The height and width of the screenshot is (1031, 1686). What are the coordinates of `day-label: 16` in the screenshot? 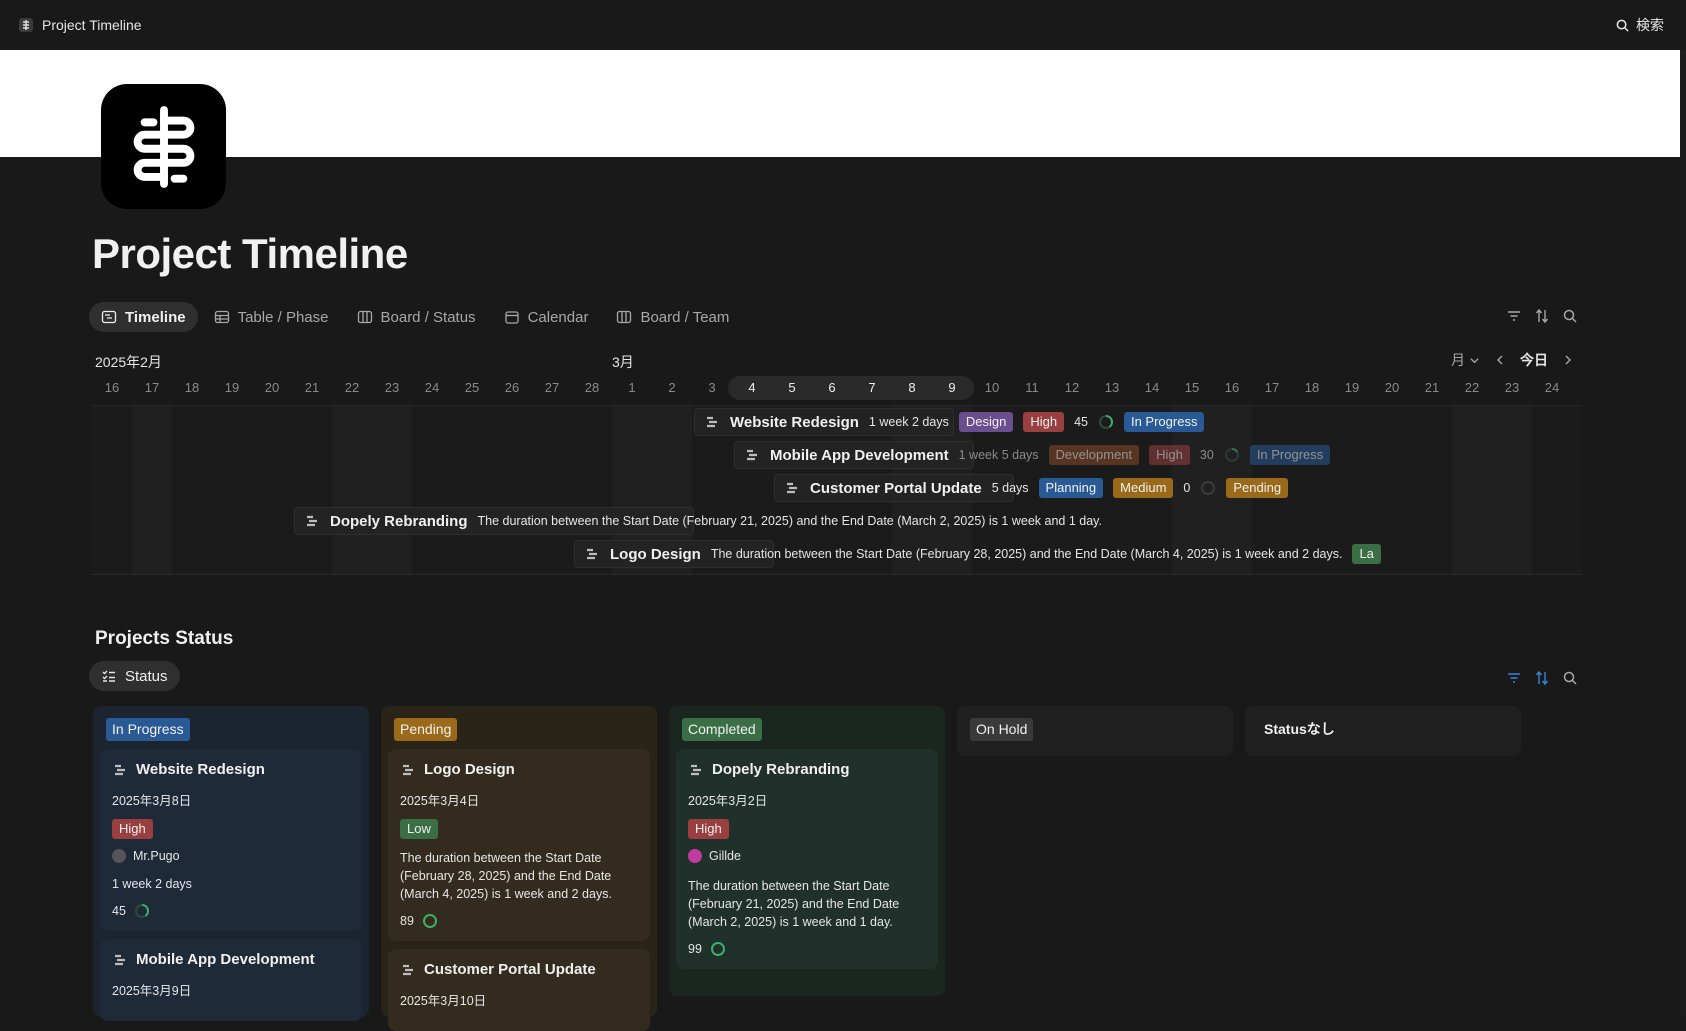 It's located at (1232, 387).